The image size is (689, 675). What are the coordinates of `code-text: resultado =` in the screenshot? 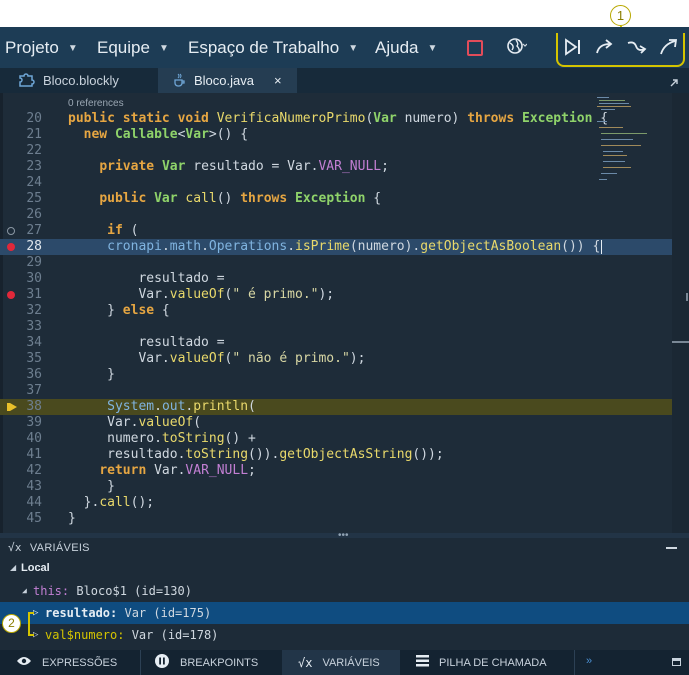 It's located at (146, 278).